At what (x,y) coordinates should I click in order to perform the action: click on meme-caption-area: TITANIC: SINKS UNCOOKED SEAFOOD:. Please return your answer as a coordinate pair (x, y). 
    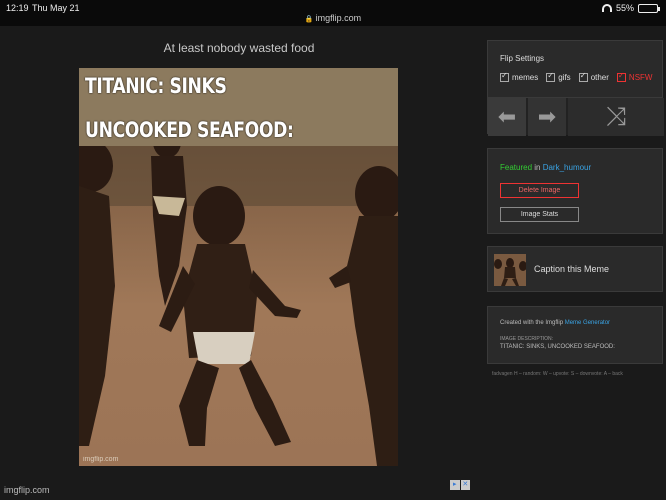
    Looking at the image, I should click on (238, 107).